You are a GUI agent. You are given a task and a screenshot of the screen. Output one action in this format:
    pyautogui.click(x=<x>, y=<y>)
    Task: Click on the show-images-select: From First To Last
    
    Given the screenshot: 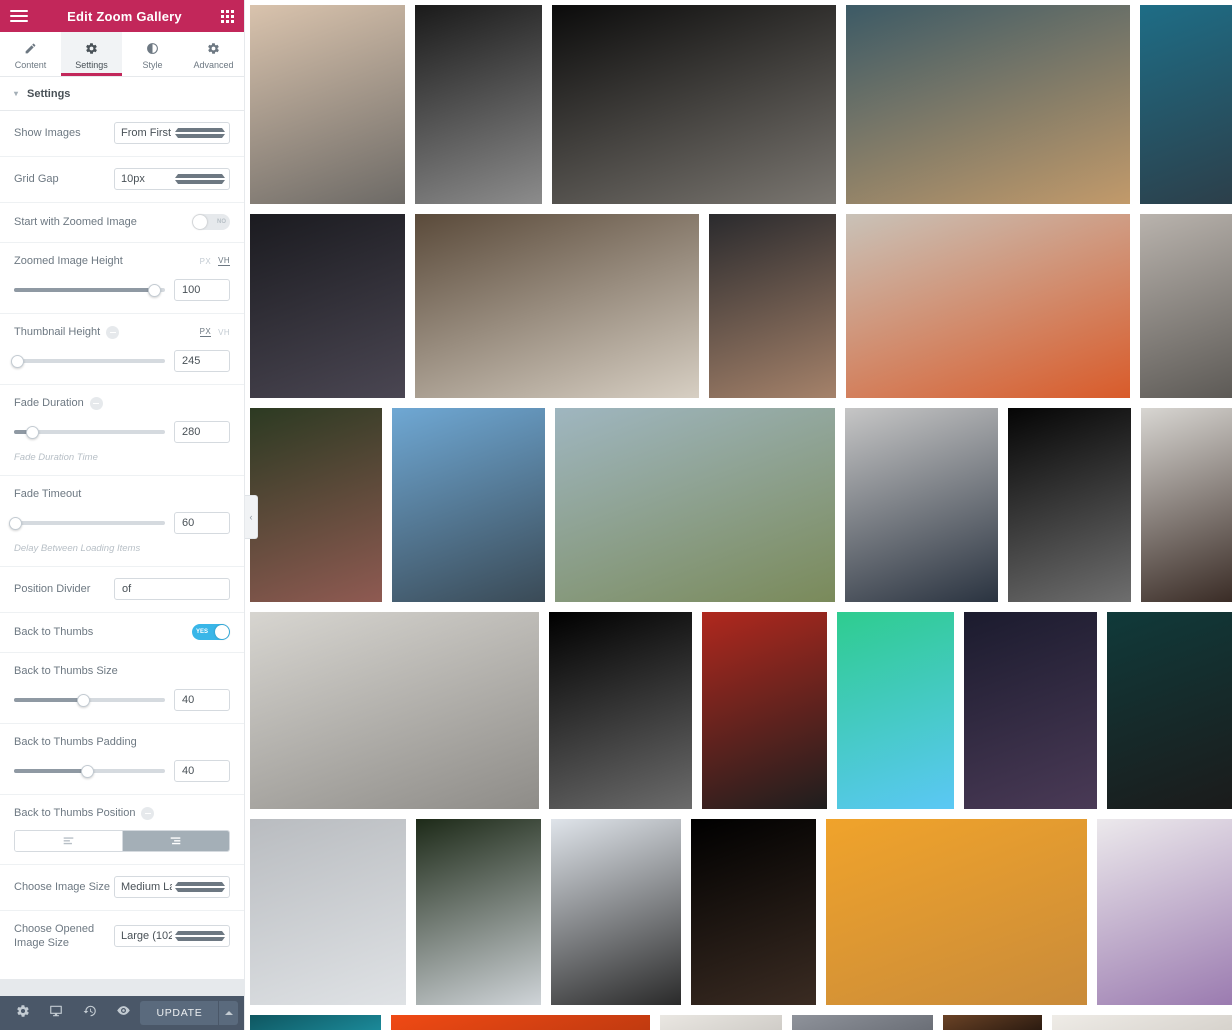 What is the action you would take?
    pyautogui.click(x=172, y=133)
    